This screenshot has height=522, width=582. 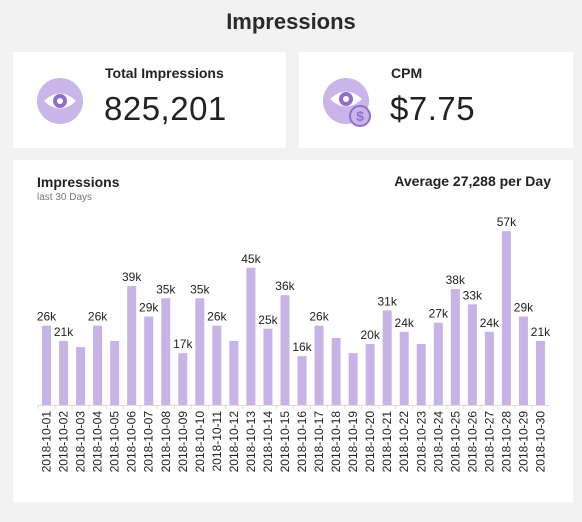 I want to click on x-tick-label: 2018-10-04, so click(x=98, y=442).